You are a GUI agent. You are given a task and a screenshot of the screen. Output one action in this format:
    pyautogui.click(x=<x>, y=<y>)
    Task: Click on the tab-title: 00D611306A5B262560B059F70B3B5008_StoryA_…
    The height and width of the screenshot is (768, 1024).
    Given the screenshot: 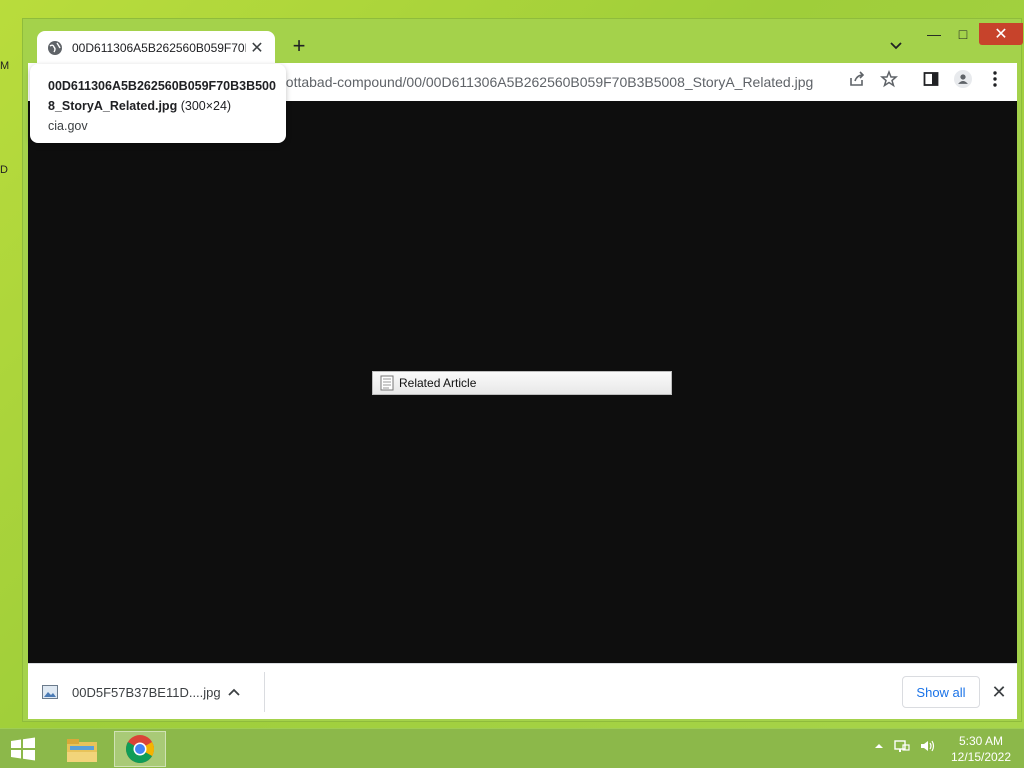 What is the action you would take?
    pyautogui.click(x=159, y=48)
    